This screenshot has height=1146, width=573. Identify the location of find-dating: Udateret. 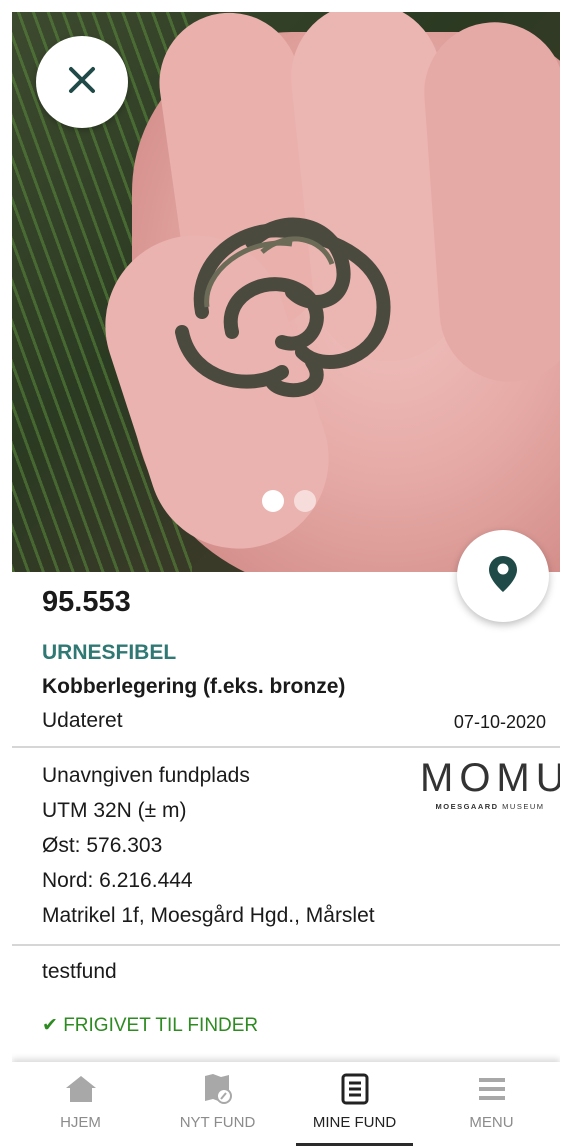
(82, 720).